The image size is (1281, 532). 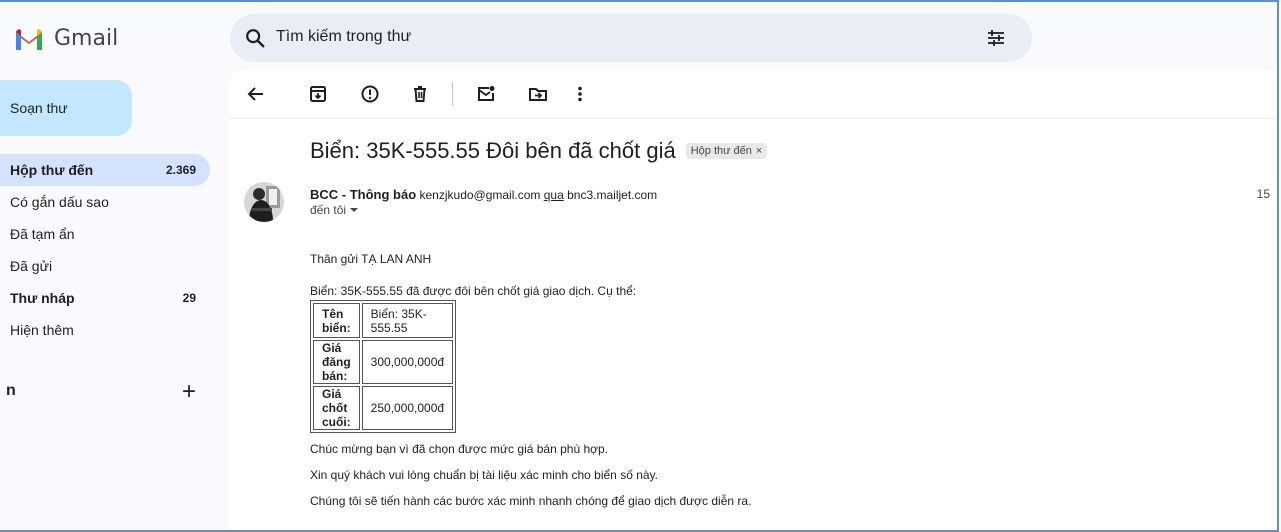 What do you see at coordinates (370, 94) in the screenshot?
I see `report-spam-icon` at bounding box center [370, 94].